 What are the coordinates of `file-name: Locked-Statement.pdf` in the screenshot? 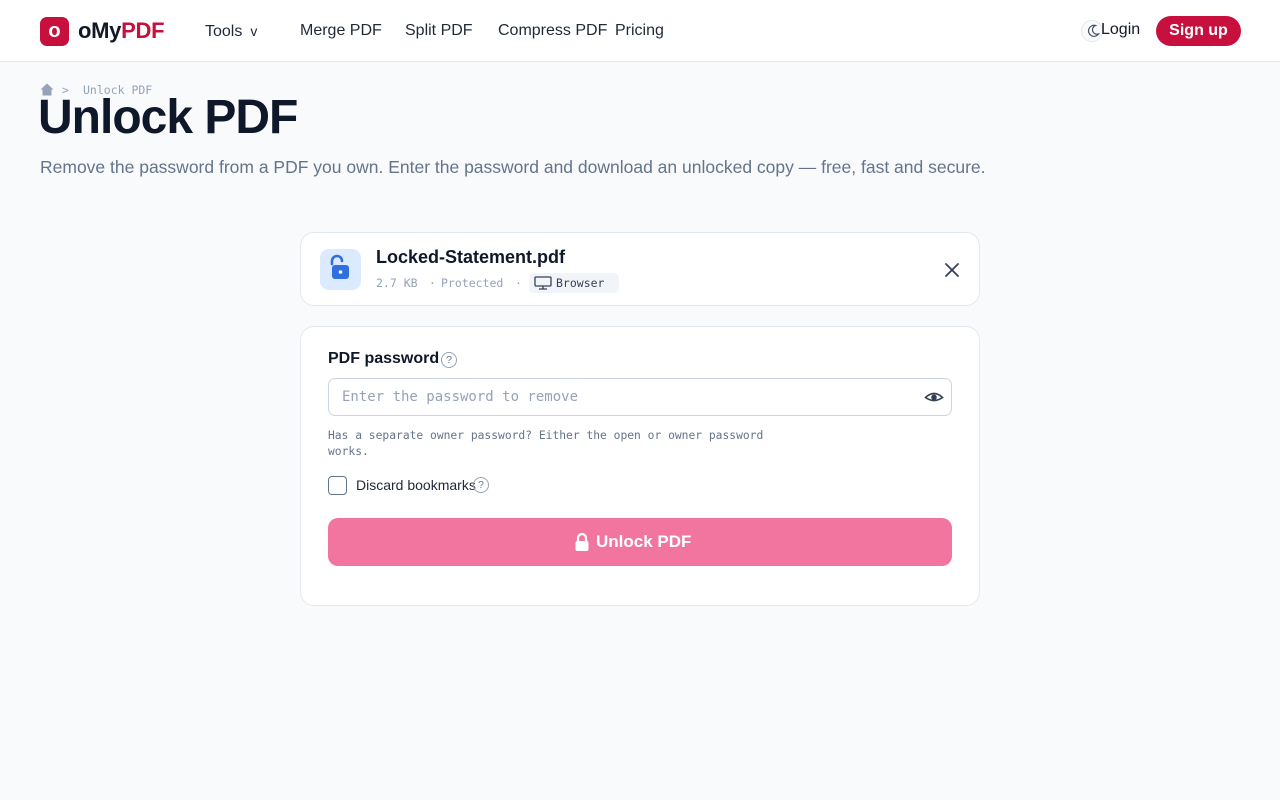 It's located at (471, 257).